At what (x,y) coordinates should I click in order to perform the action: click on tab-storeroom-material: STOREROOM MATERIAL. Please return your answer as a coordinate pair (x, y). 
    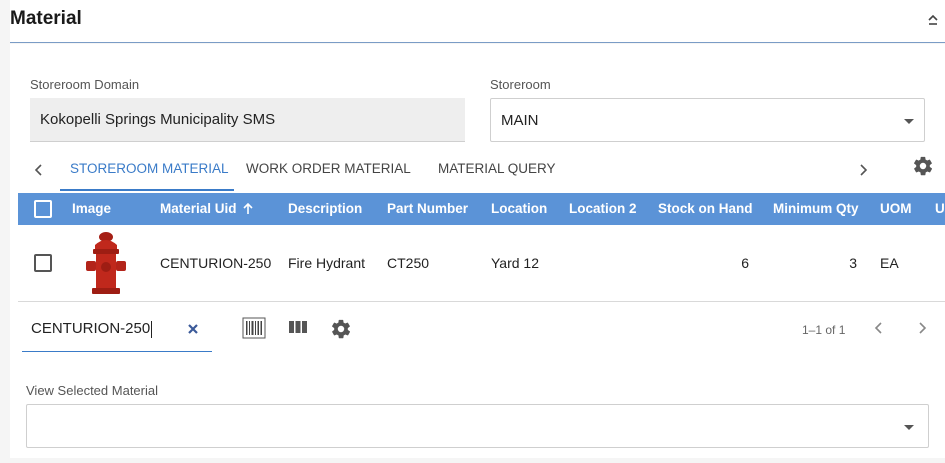
    Looking at the image, I should click on (149, 168).